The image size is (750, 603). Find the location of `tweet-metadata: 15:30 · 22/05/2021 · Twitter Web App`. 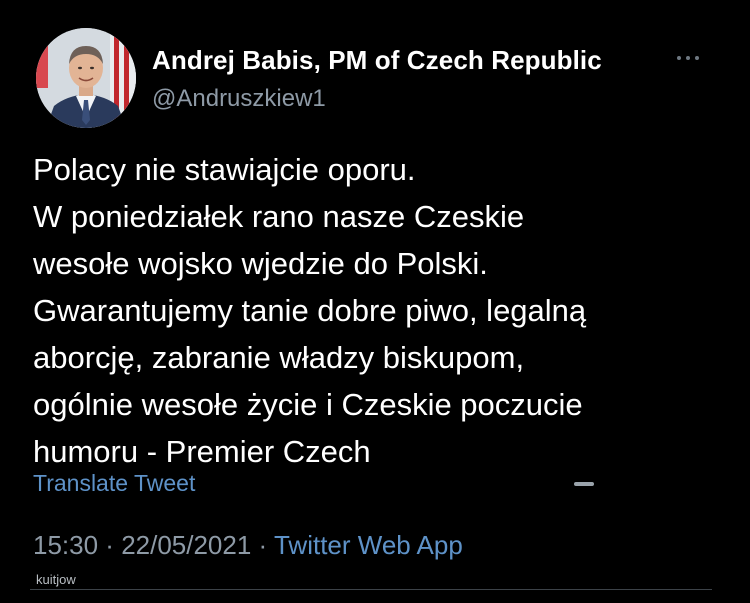

tweet-metadata: 15:30 · 22/05/2021 · Twitter Web App is located at coordinates (248, 545).